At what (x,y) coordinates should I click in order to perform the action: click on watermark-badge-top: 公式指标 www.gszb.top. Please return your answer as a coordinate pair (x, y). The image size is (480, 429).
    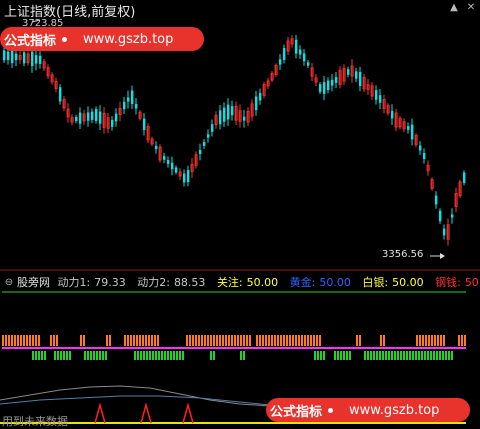
    Looking at the image, I should click on (102, 39).